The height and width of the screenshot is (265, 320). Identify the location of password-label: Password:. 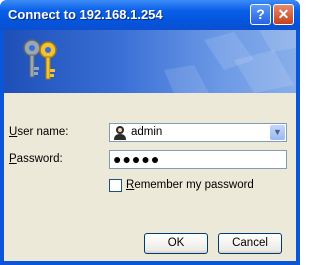
(36, 159).